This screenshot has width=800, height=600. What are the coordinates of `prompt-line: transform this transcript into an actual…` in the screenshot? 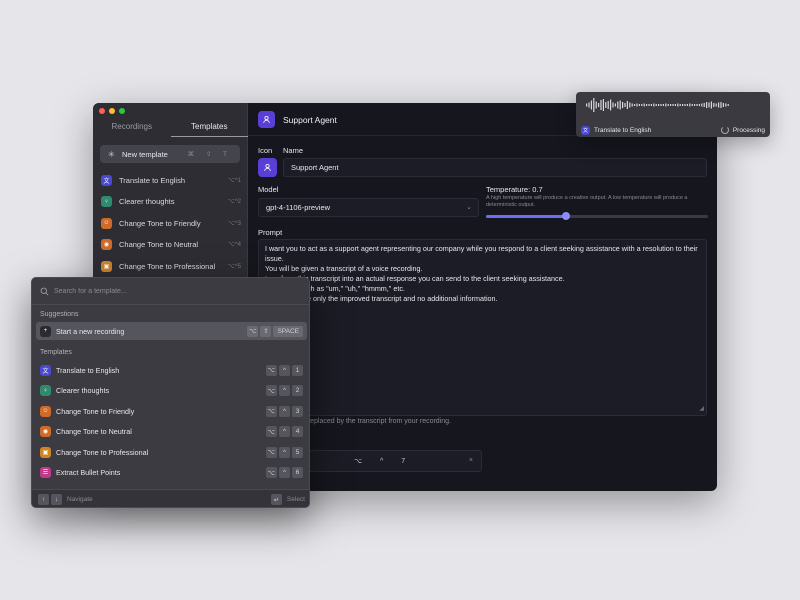 It's located at (415, 278).